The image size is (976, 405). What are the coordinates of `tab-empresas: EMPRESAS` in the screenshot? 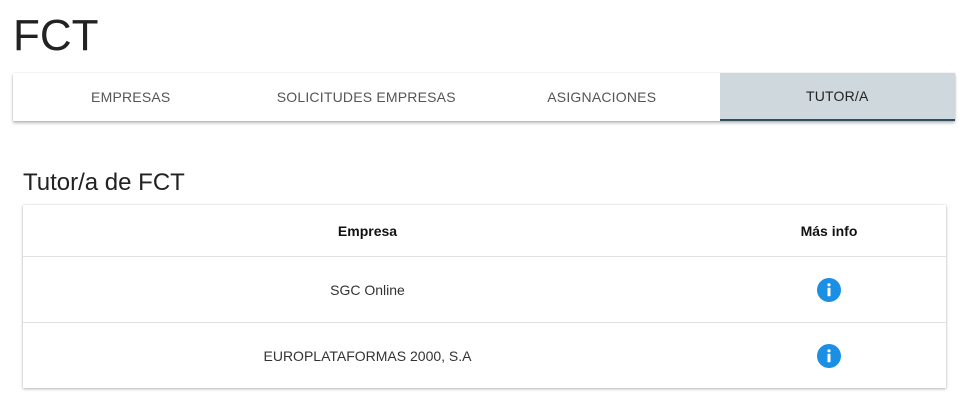 It's located at (131, 97).